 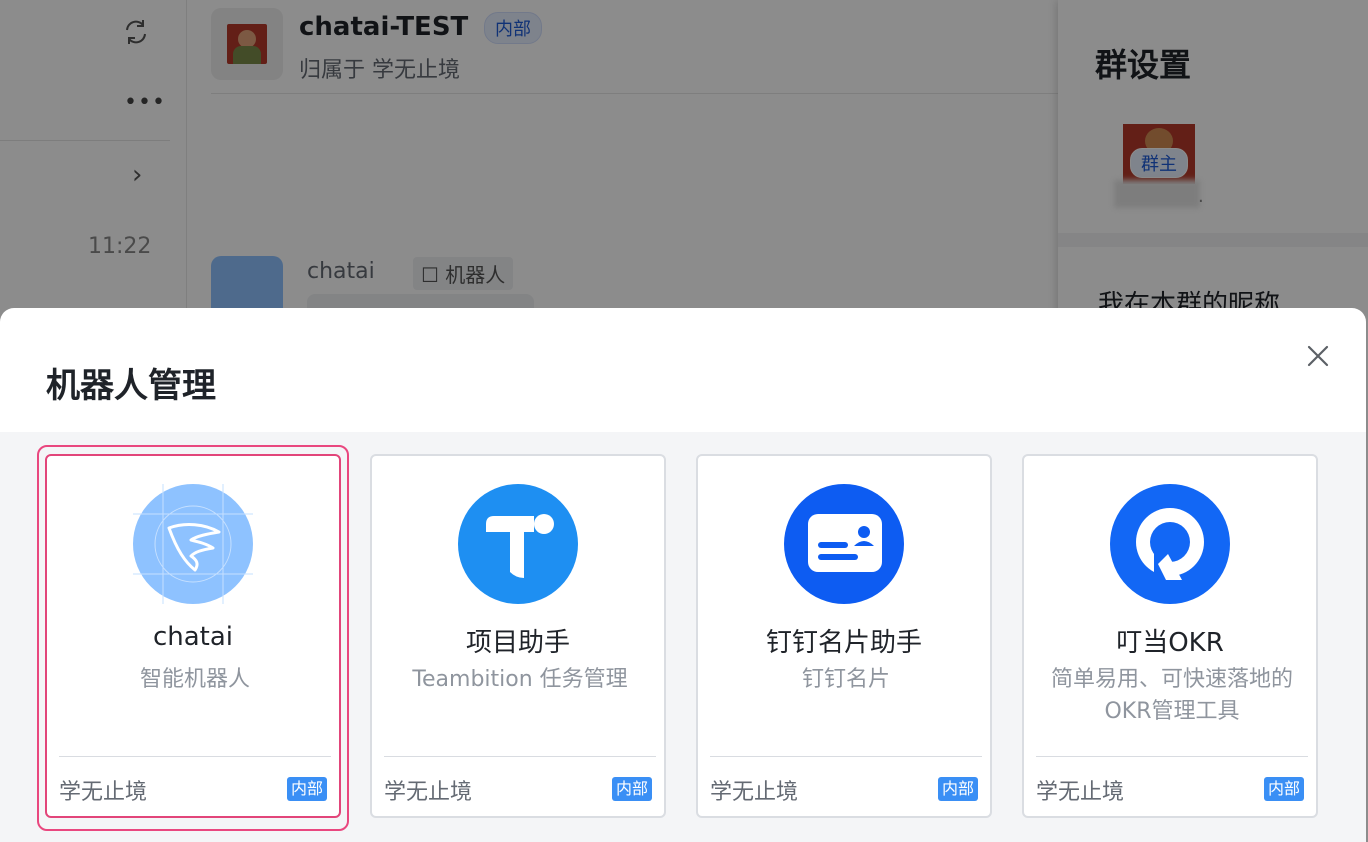 What do you see at coordinates (193, 544) in the screenshot?
I see `chatai-logo-icon` at bounding box center [193, 544].